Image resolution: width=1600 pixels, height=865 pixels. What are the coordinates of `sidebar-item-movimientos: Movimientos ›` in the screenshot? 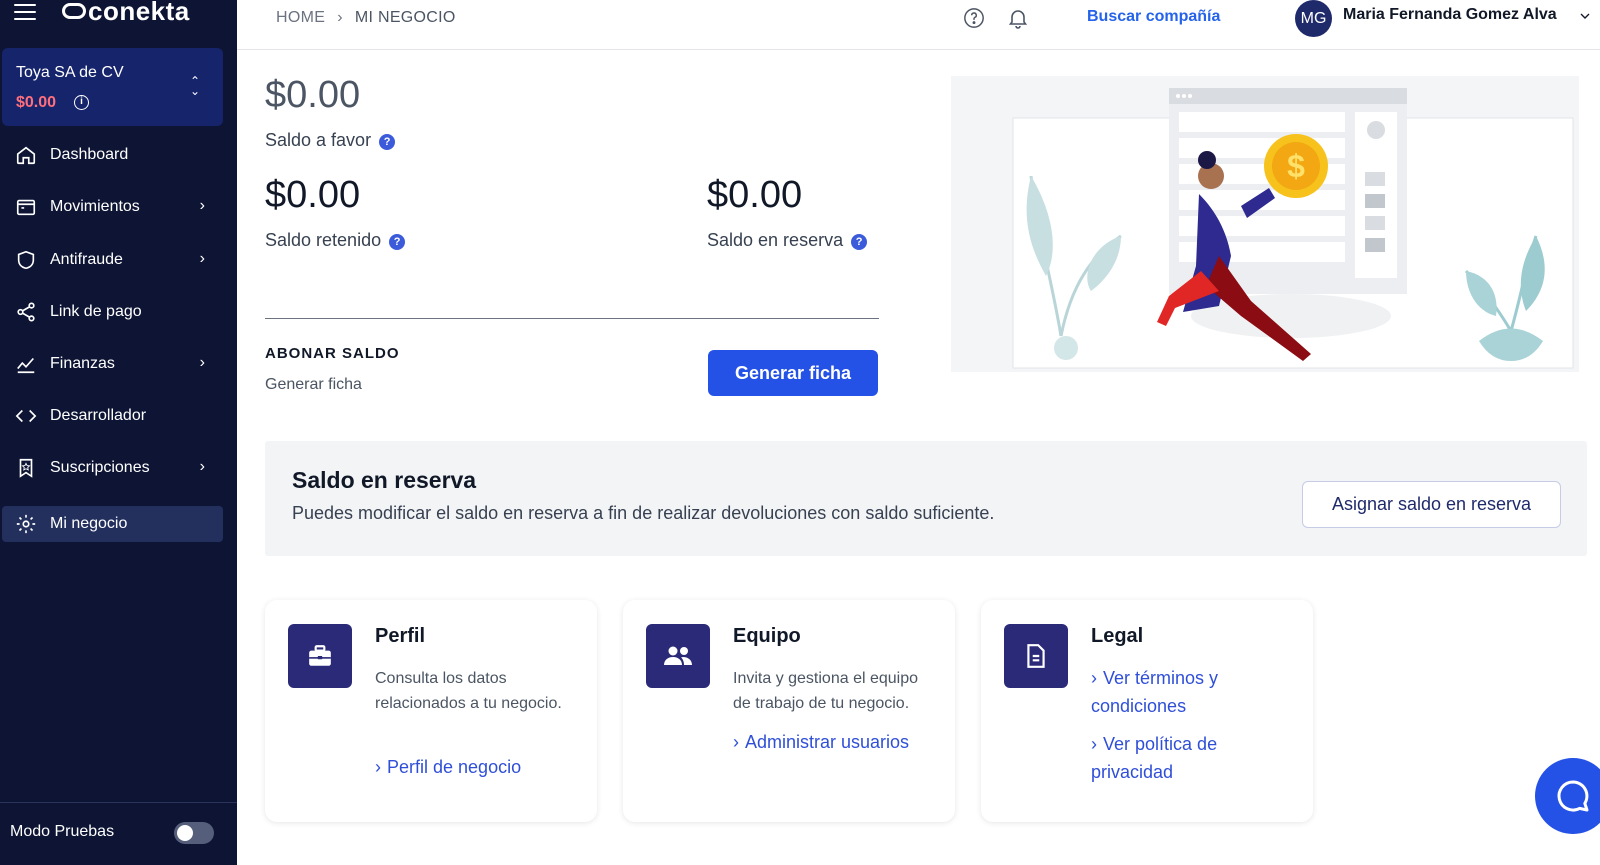 It's located at (112, 207).